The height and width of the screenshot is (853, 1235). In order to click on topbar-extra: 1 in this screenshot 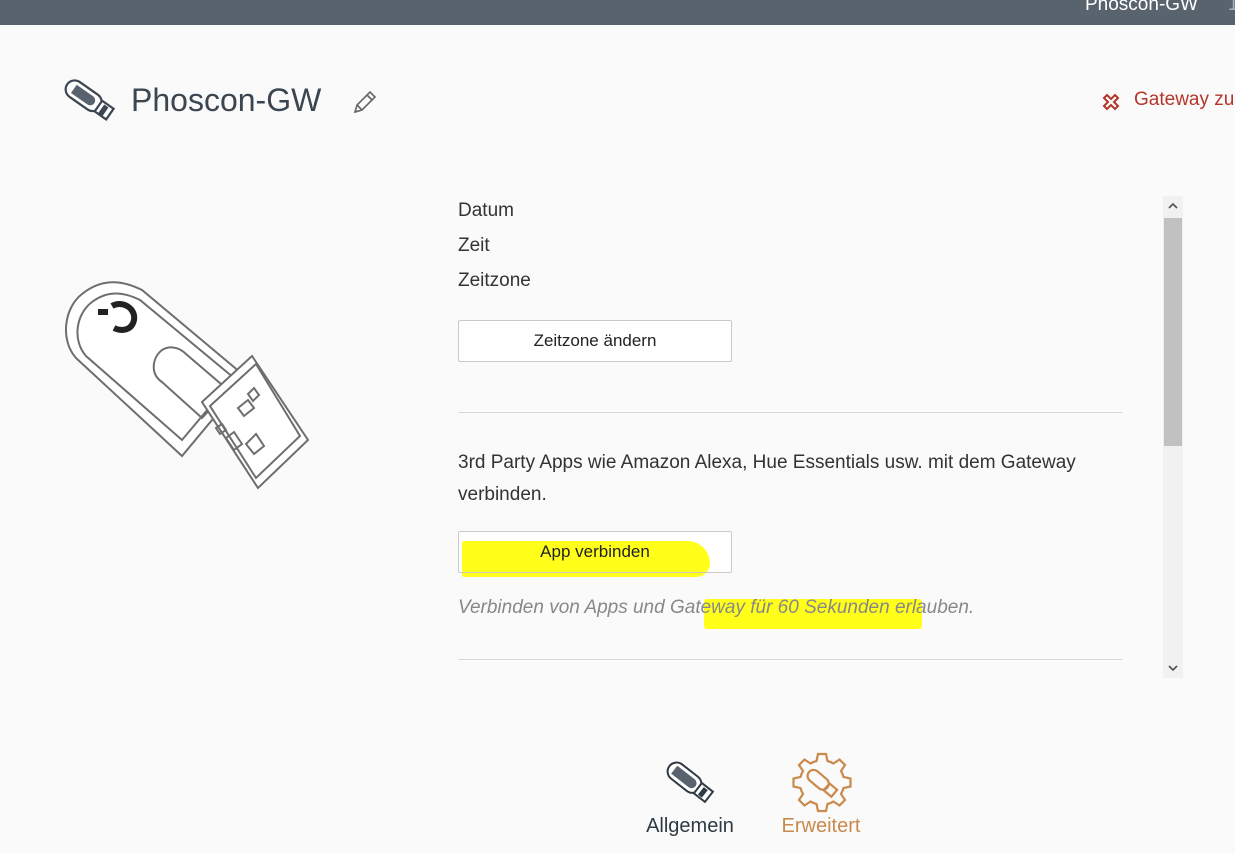, I will do `click(1231, 7)`.